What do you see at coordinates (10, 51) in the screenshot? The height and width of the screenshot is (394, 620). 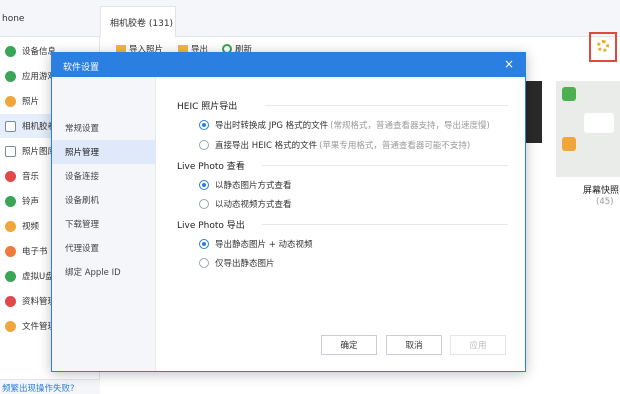 I see `device-info-icon` at bounding box center [10, 51].